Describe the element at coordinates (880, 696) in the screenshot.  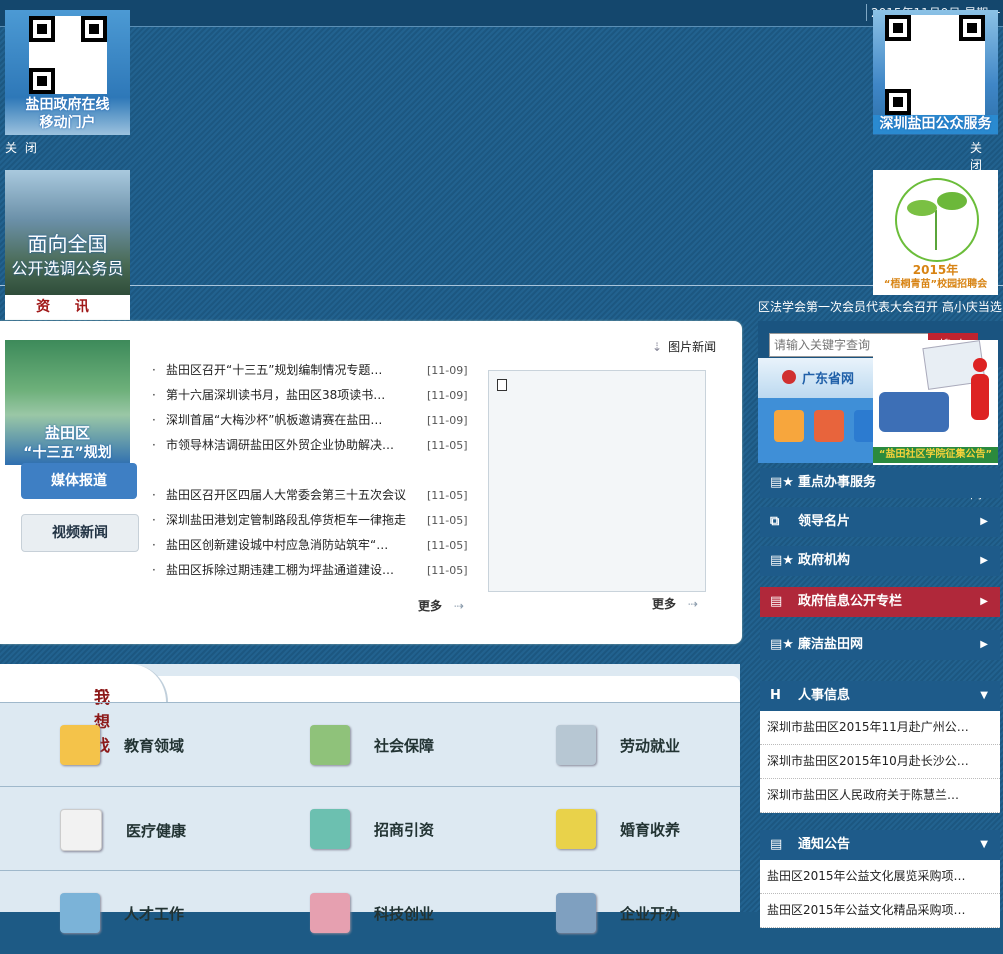
I see `section-header-personnel: H 人事信息 ▼` at that location.